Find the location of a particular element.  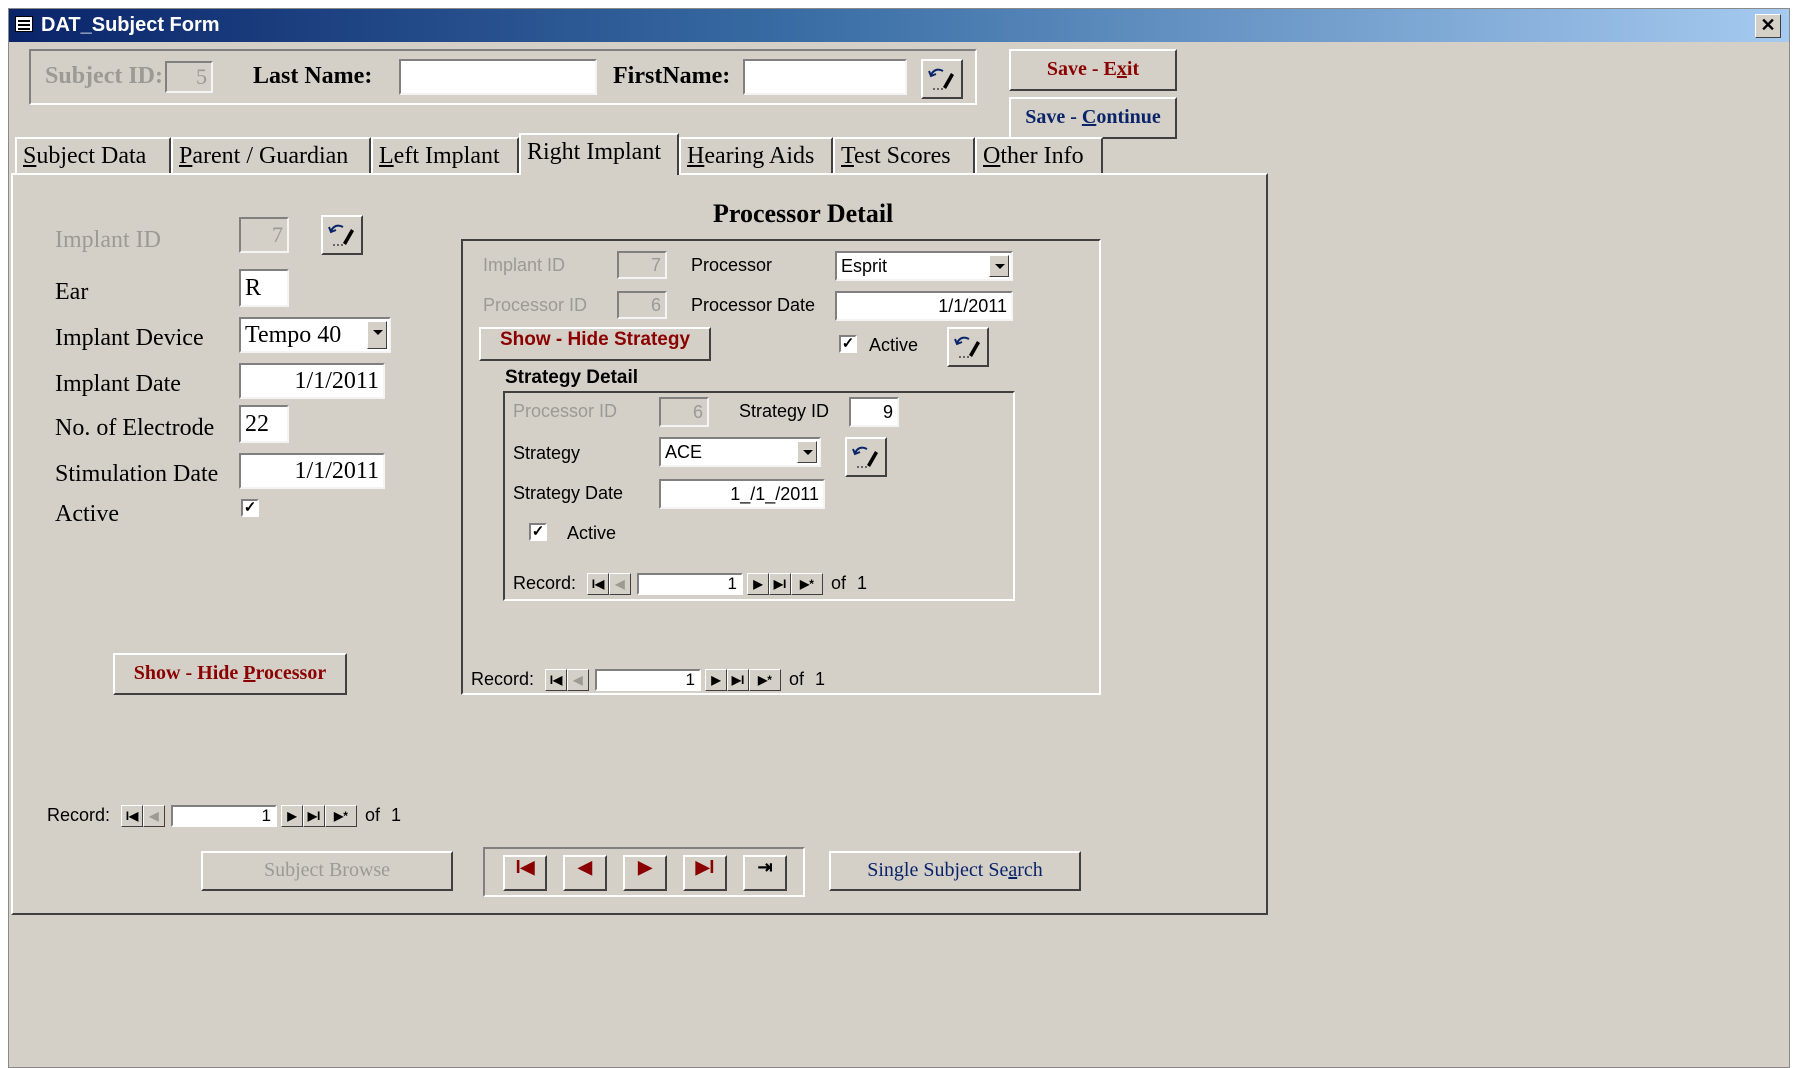

tab-hearing-aids: Hearing Aids is located at coordinates (756, 155).